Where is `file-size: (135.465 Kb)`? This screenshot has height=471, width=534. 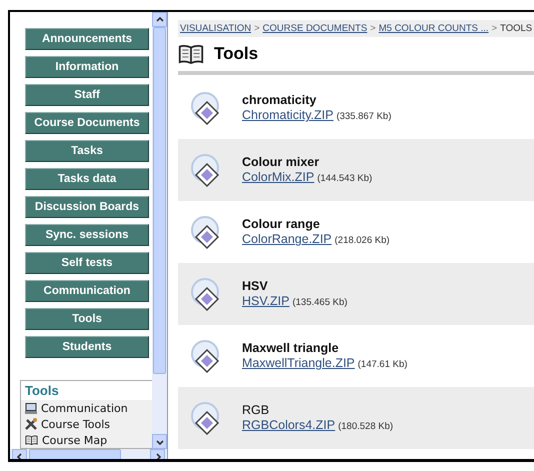
file-size: (135.465 Kb) is located at coordinates (320, 302).